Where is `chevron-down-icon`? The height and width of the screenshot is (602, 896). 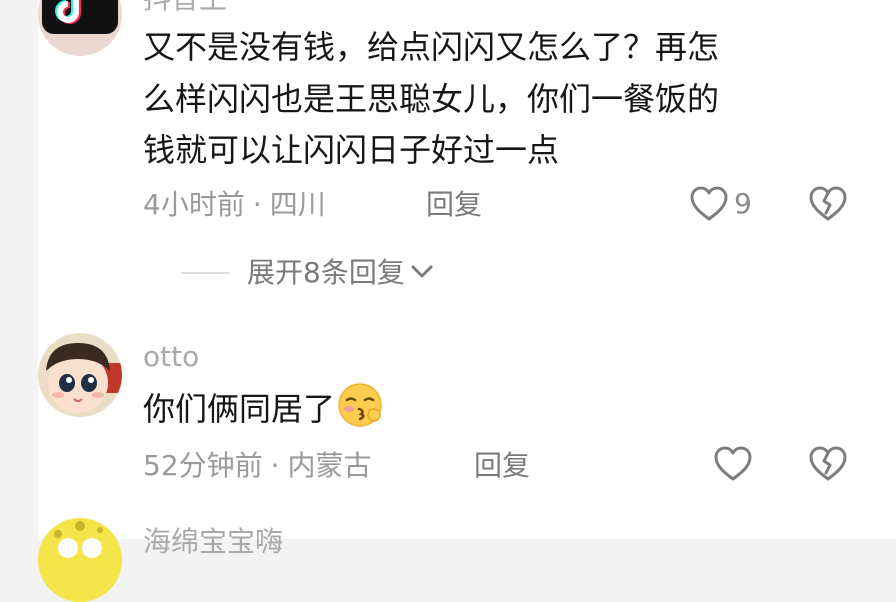 chevron-down-icon is located at coordinates (422, 273).